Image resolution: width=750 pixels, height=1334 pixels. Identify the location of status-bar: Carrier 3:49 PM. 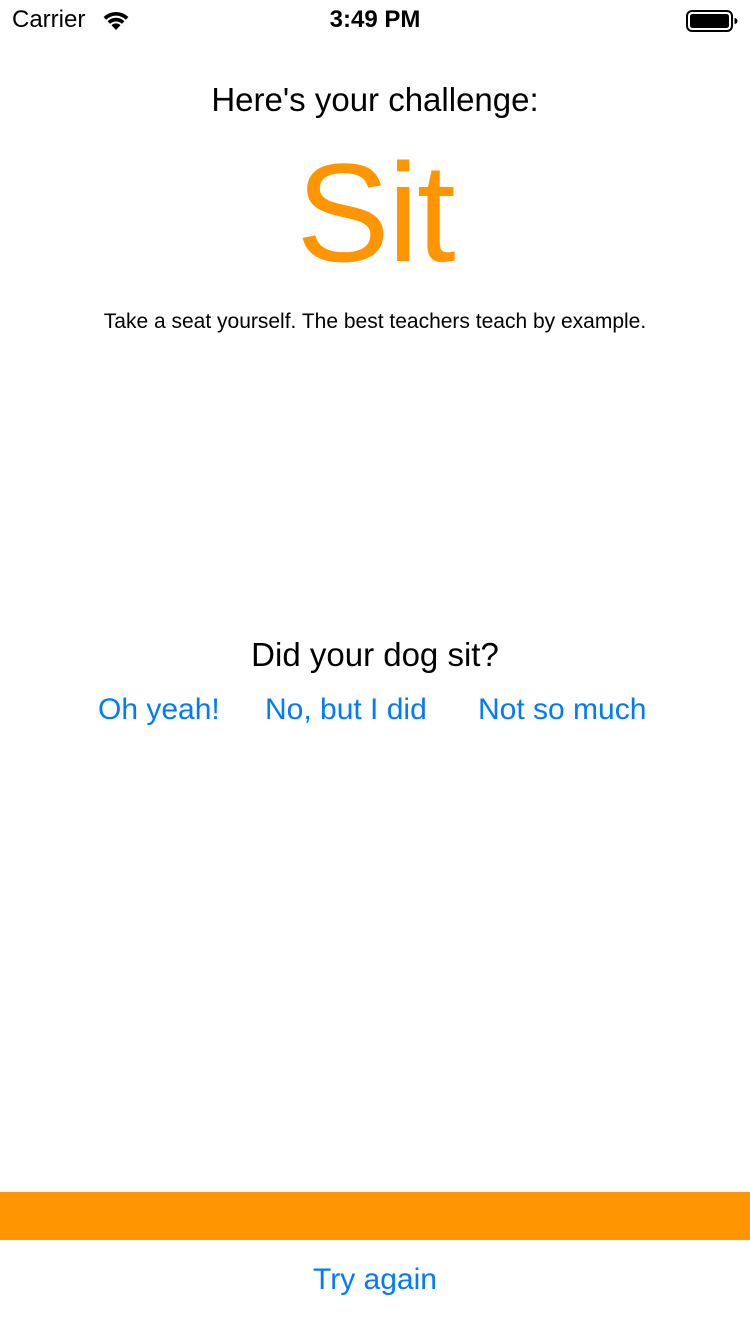
(375, 20).